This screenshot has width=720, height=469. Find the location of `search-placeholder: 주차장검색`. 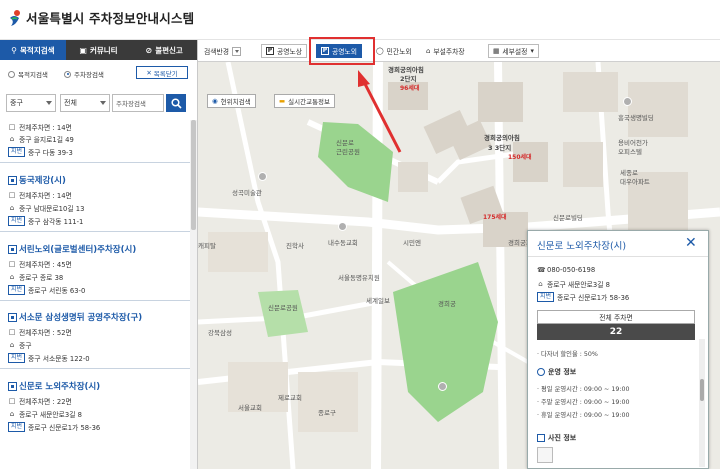

search-placeholder: 주차장검색 is located at coordinates (131, 104).